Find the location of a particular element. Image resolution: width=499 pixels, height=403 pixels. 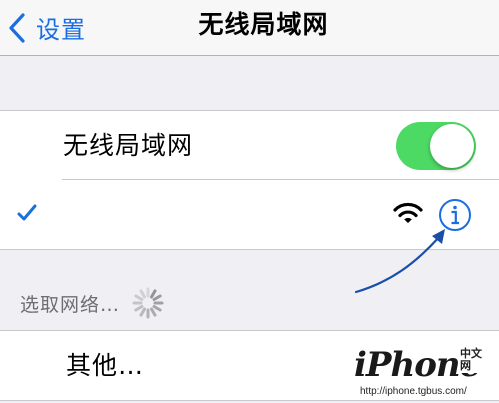

toggle-knob is located at coordinates (452, 146).